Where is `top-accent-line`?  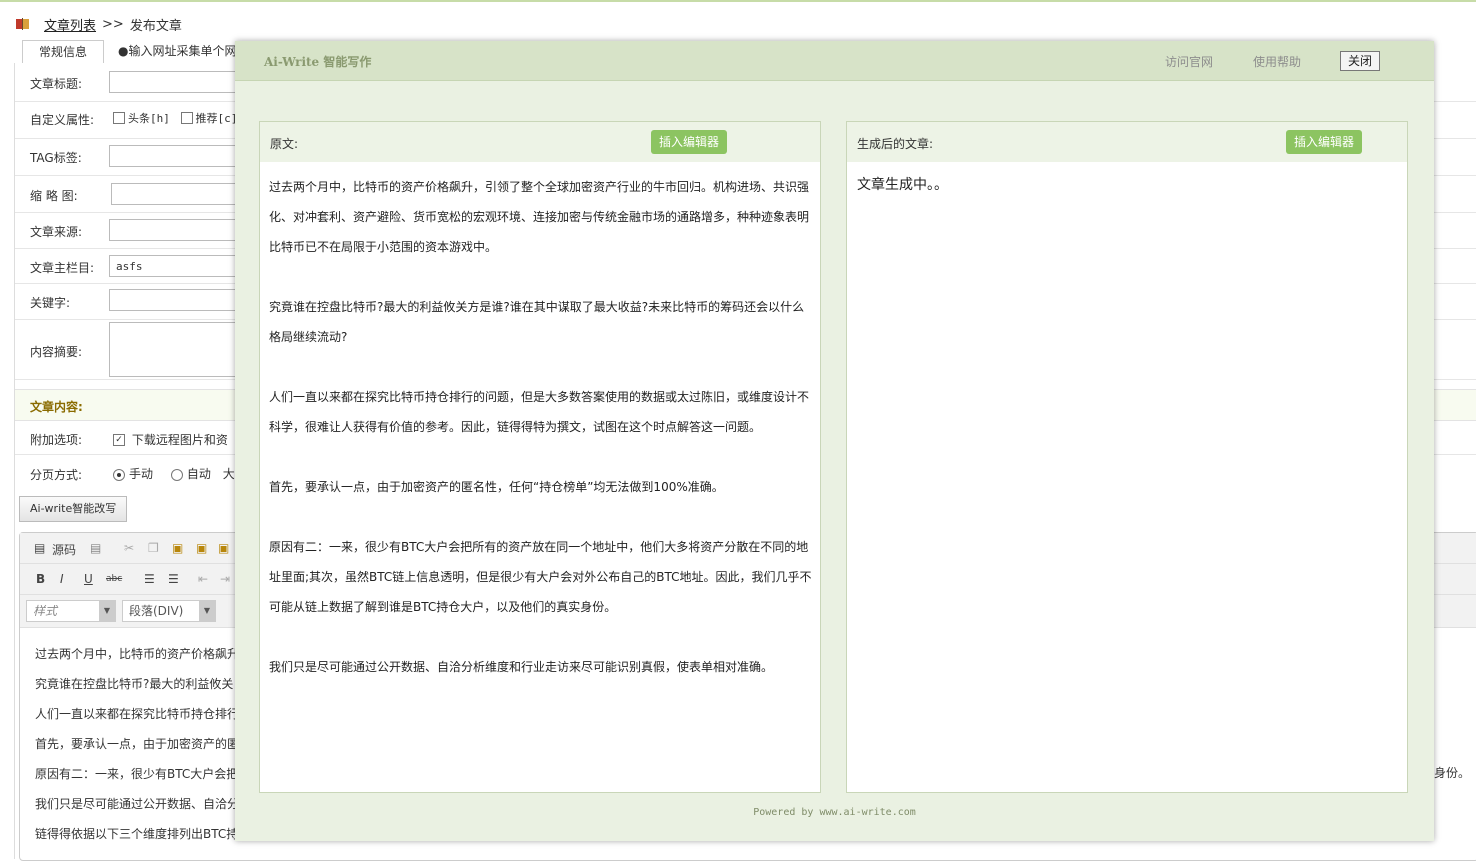
top-accent-line is located at coordinates (738, 1).